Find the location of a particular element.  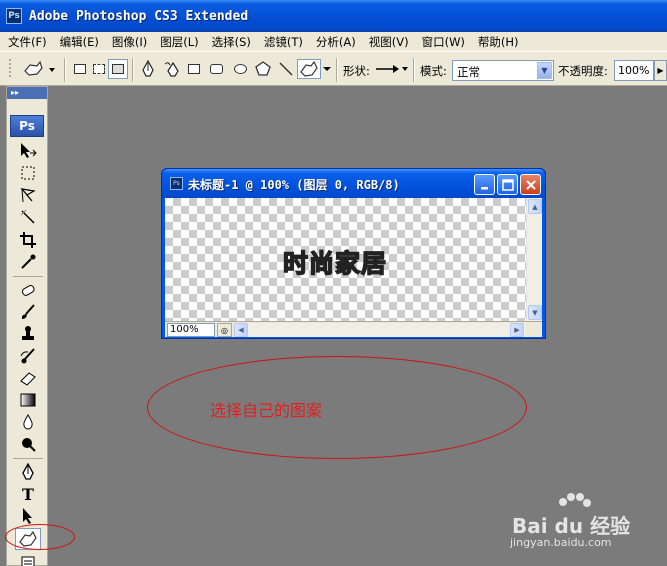

path-selection-tool is located at coordinates (28, 516).